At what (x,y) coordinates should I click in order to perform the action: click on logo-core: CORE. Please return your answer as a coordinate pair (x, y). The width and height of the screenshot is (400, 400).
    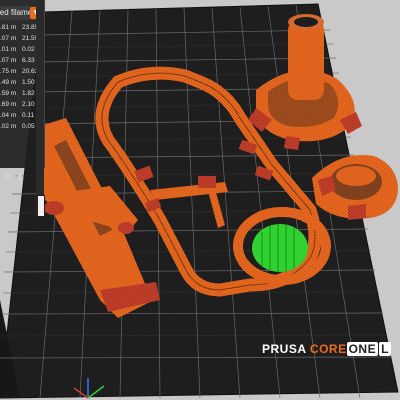
    Looking at the image, I should click on (328, 349).